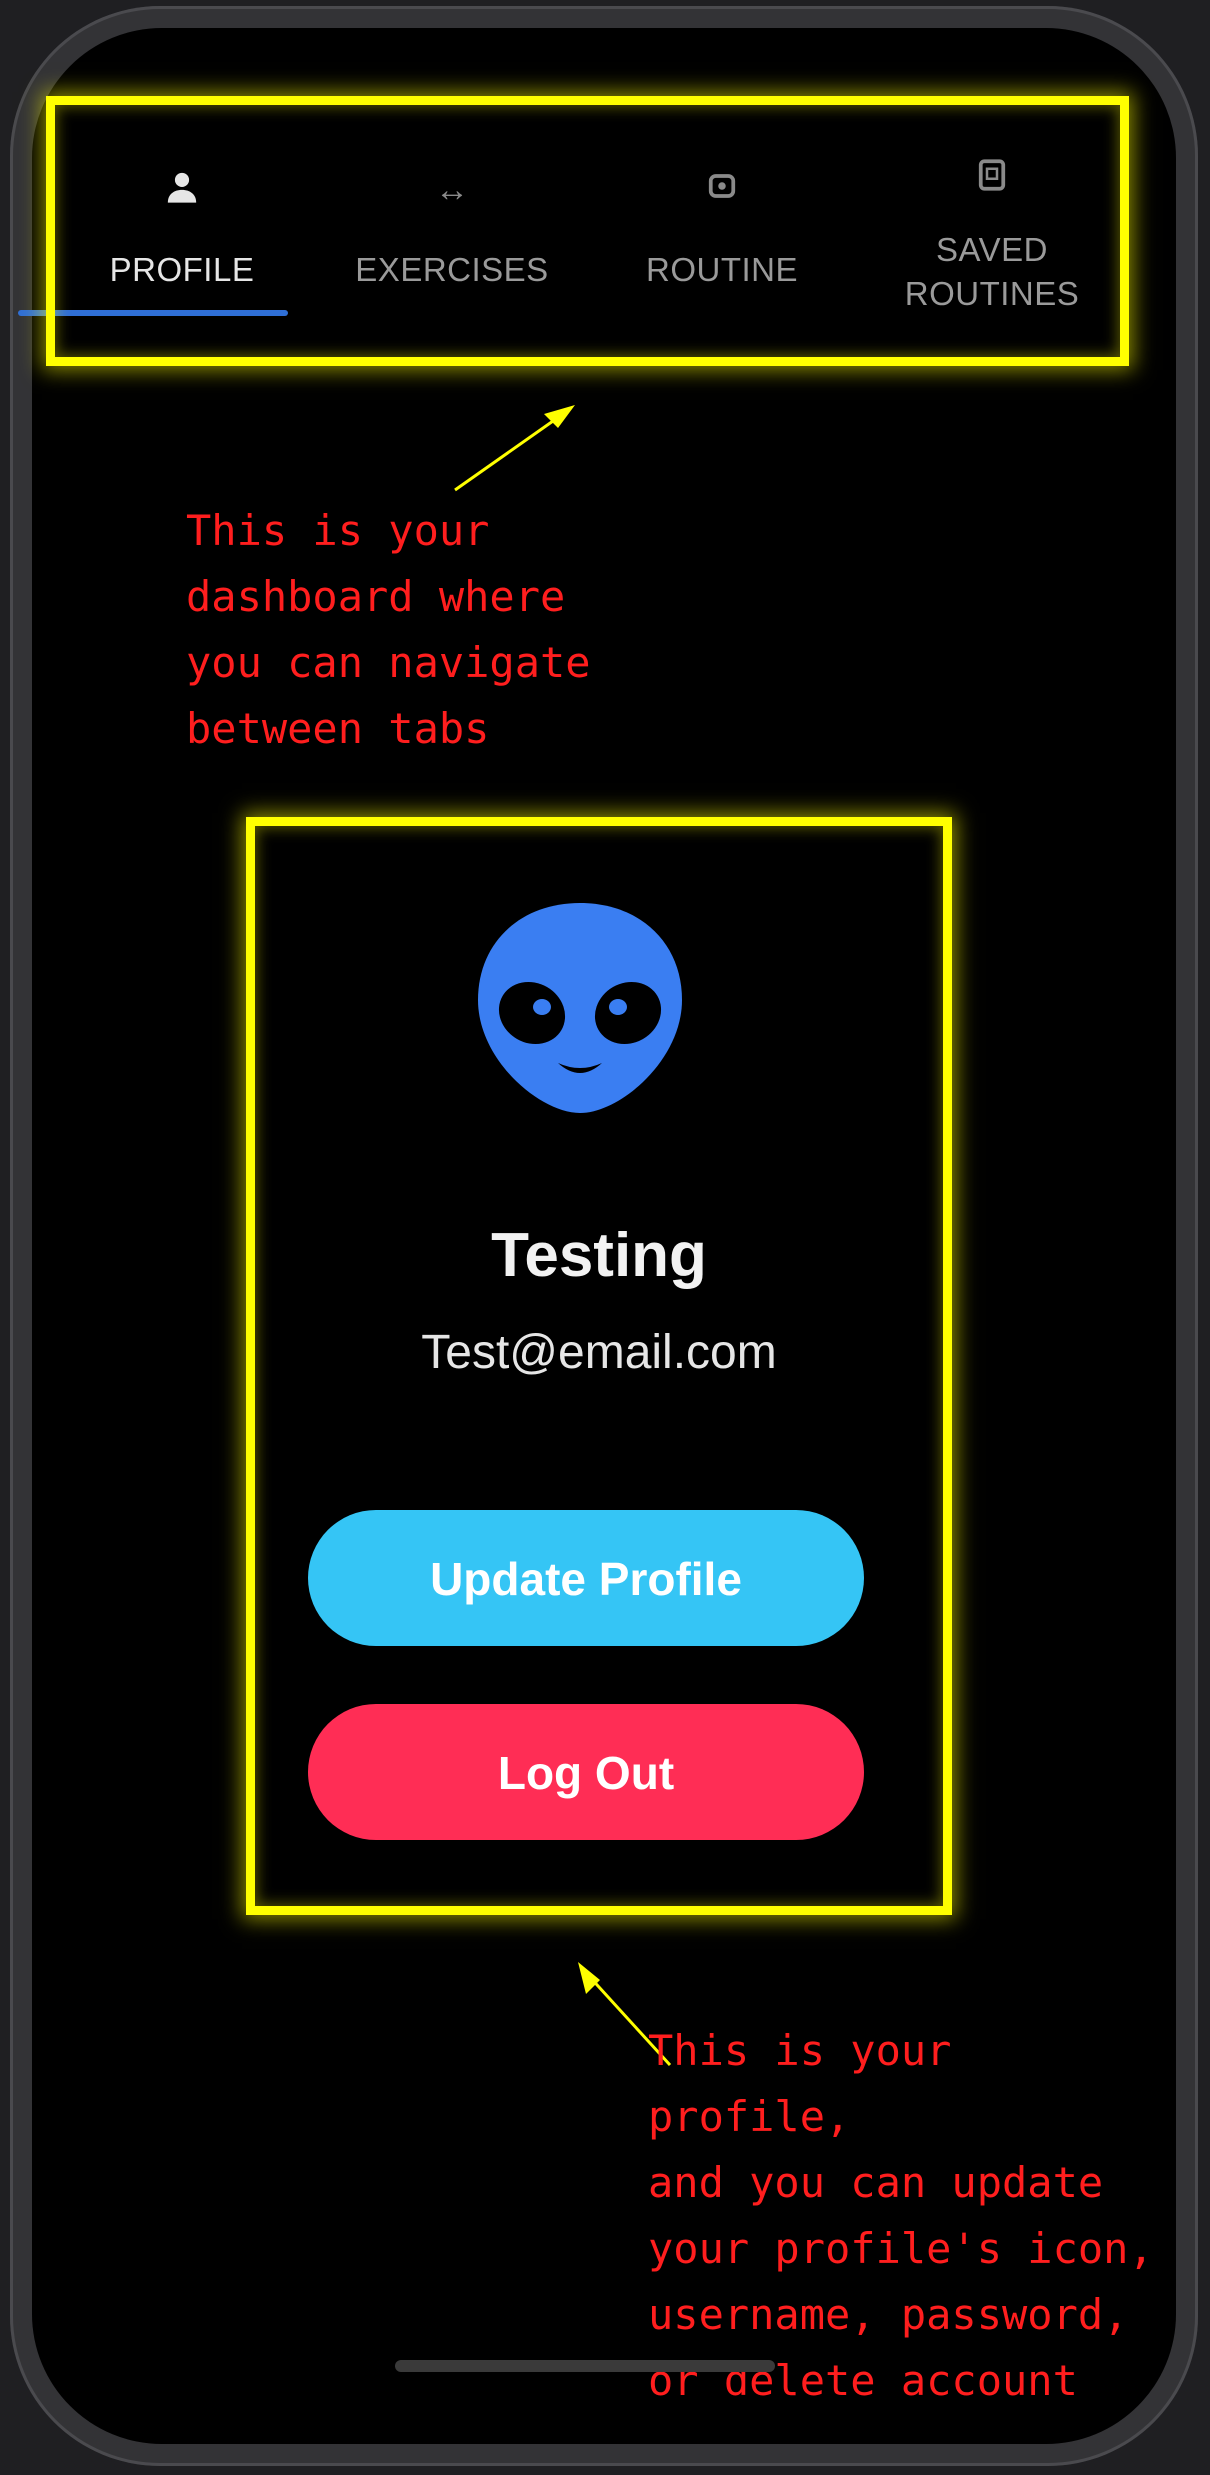 The height and width of the screenshot is (2475, 1210). I want to click on alien-face-icon, so click(580, 1007).